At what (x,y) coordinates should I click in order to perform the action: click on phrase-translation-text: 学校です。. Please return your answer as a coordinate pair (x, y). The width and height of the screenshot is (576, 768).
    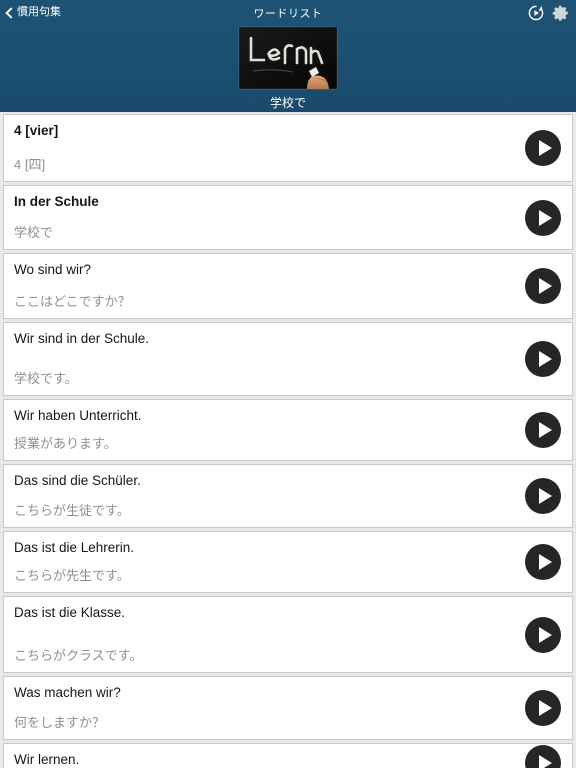
    Looking at the image, I should click on (46, 379).